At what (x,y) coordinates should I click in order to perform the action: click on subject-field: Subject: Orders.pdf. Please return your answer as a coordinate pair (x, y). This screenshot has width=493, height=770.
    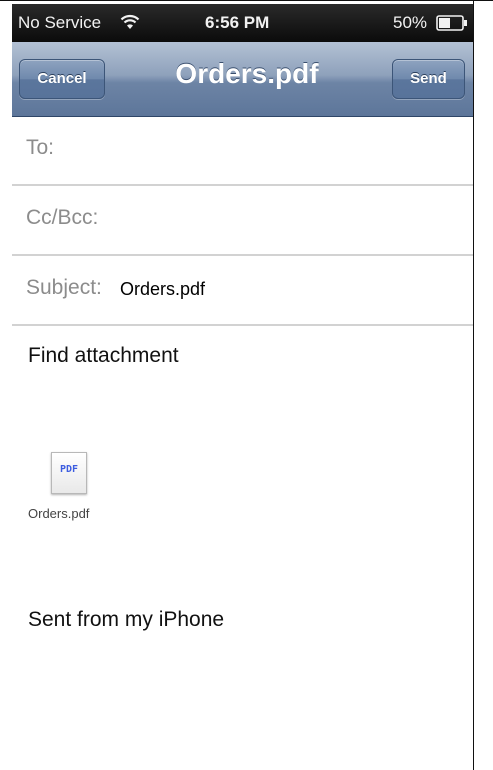
    Looking at the image, I should click on (242, 291).